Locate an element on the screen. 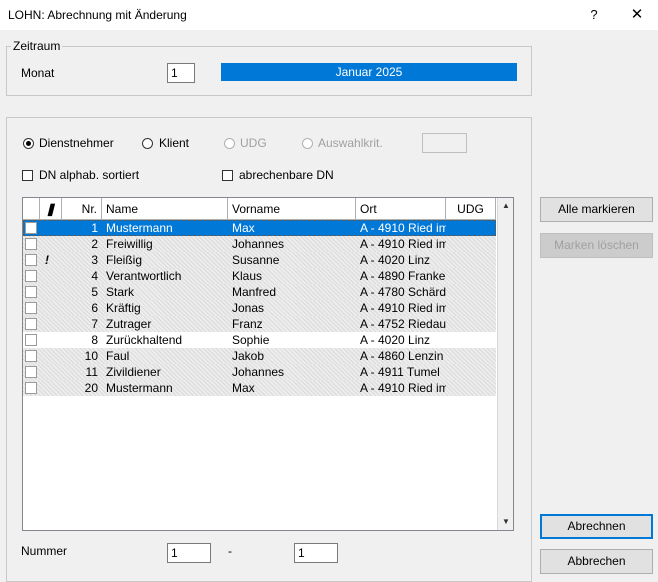  cell-name: Freiwillig is located at coordinates (129, 244).